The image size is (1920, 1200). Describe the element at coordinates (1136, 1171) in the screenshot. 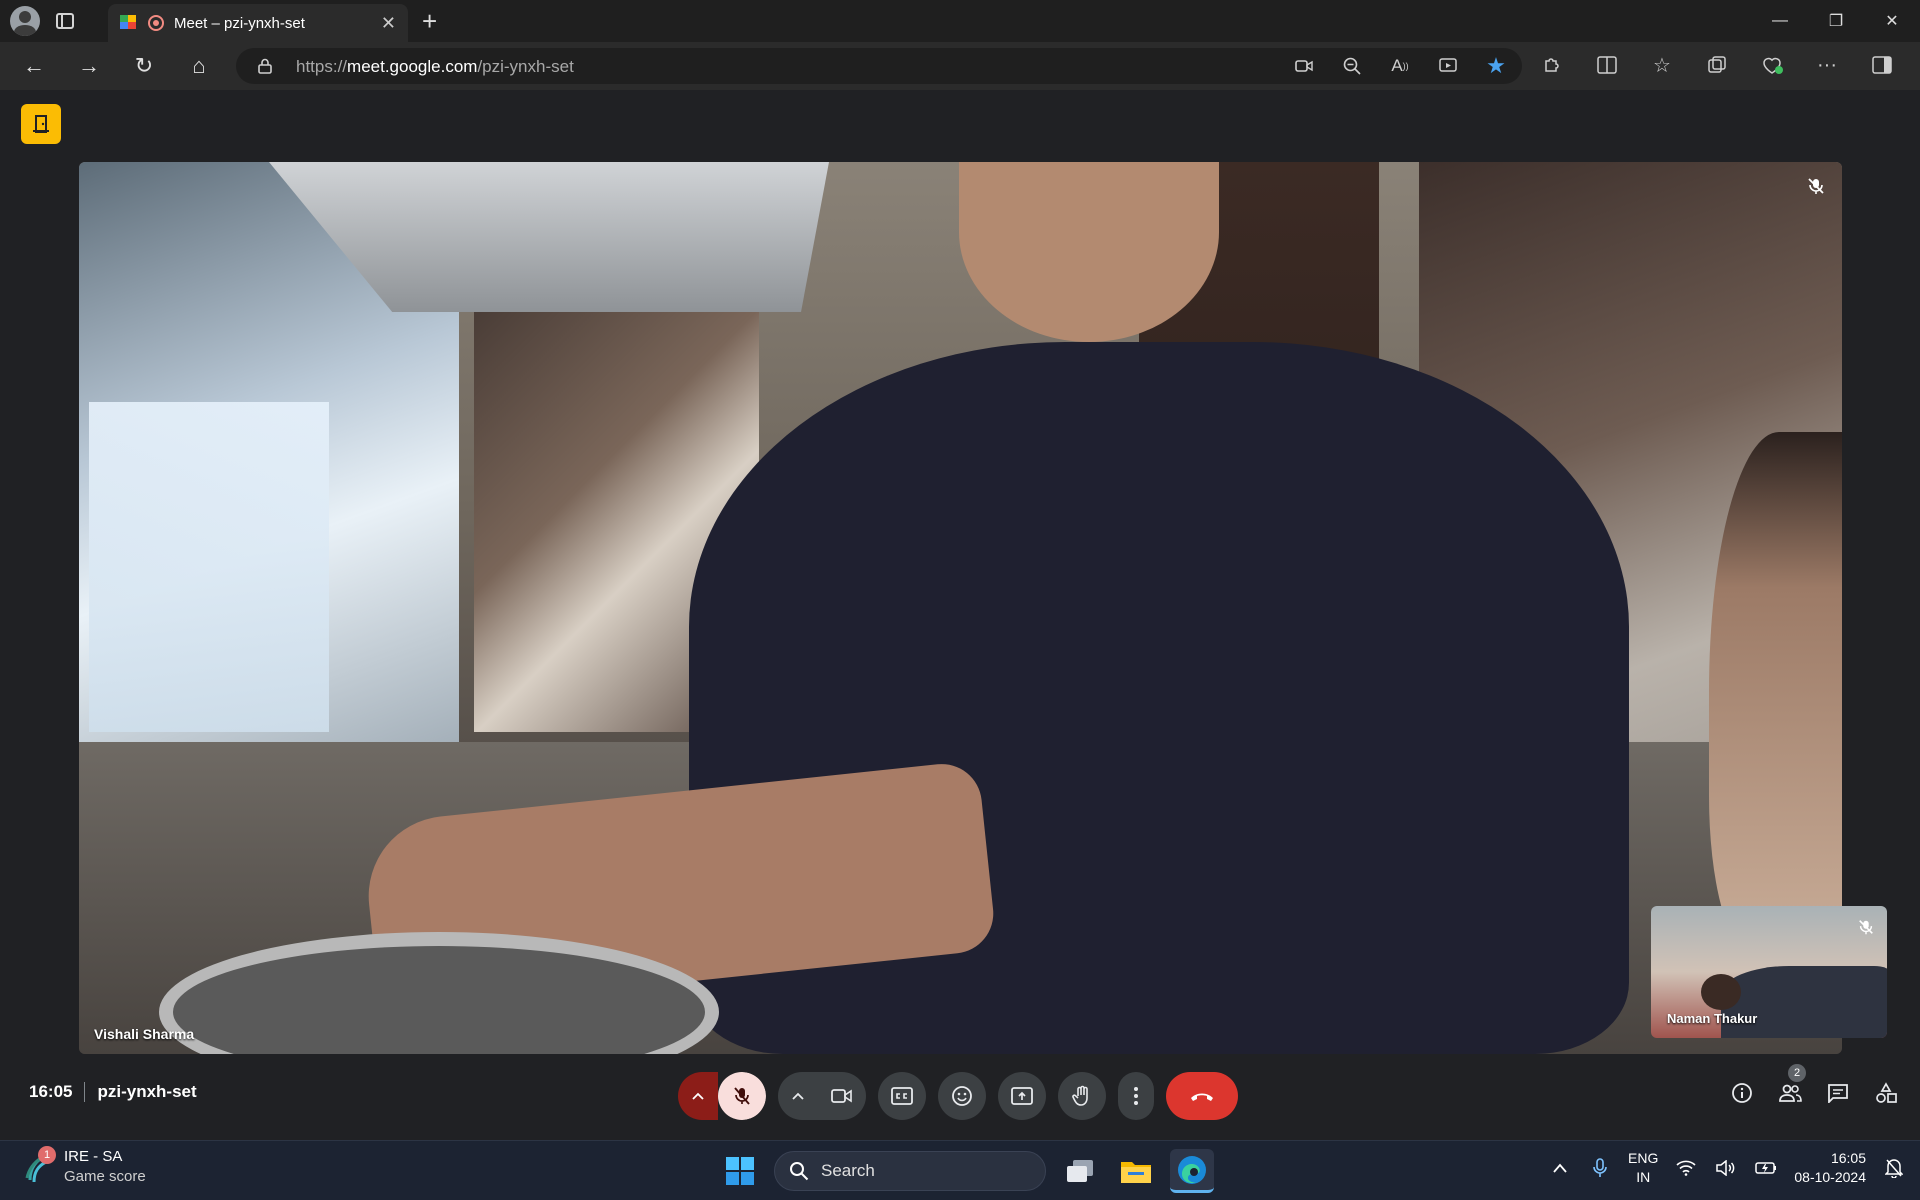

I see `file-explorer-icon` at that location.